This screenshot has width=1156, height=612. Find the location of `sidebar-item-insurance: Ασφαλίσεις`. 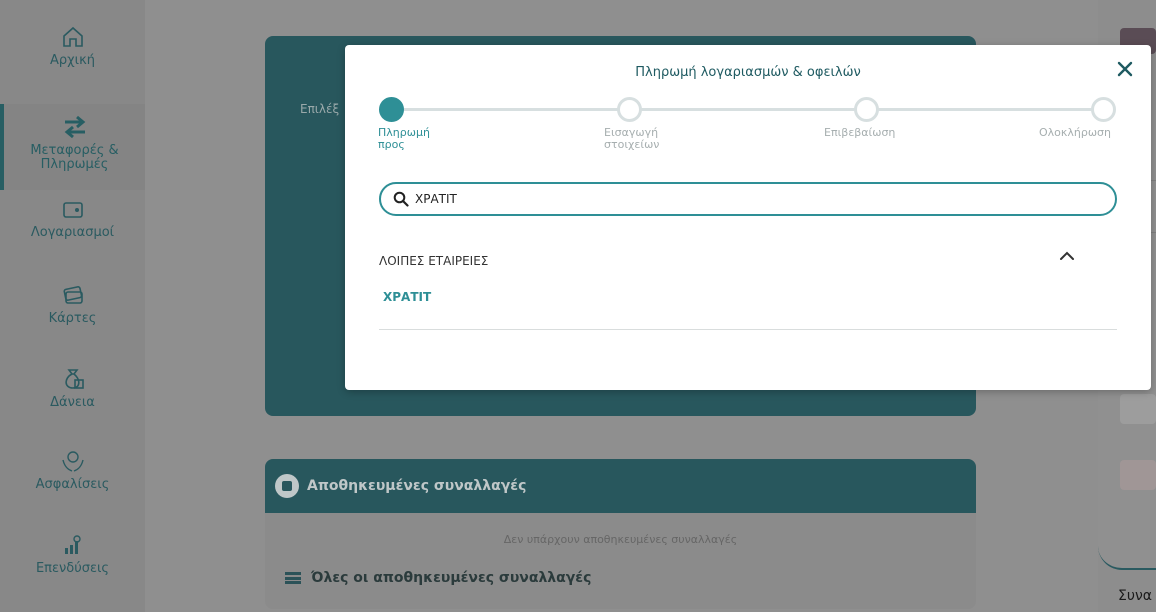

sidebar-item-insurance: Ασφαλίσεις is located at coordinates (72, 470).